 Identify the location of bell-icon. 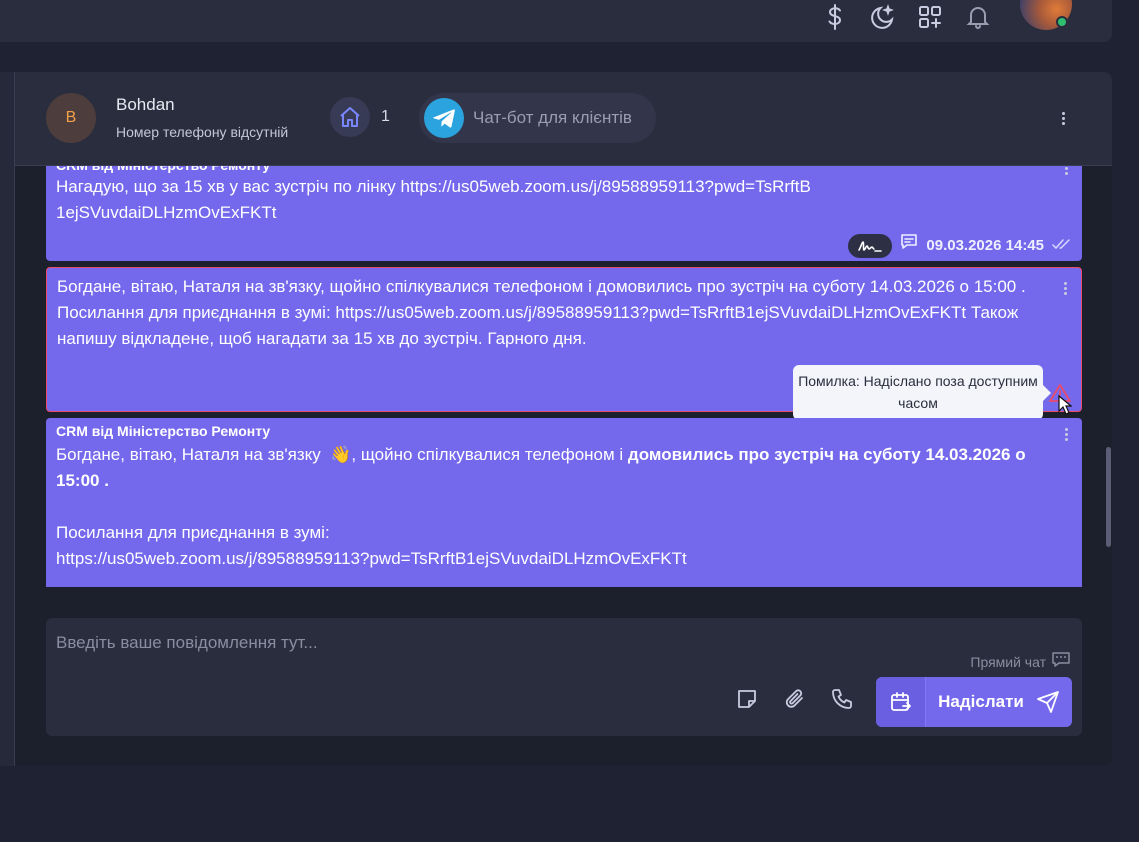
(978, 17).